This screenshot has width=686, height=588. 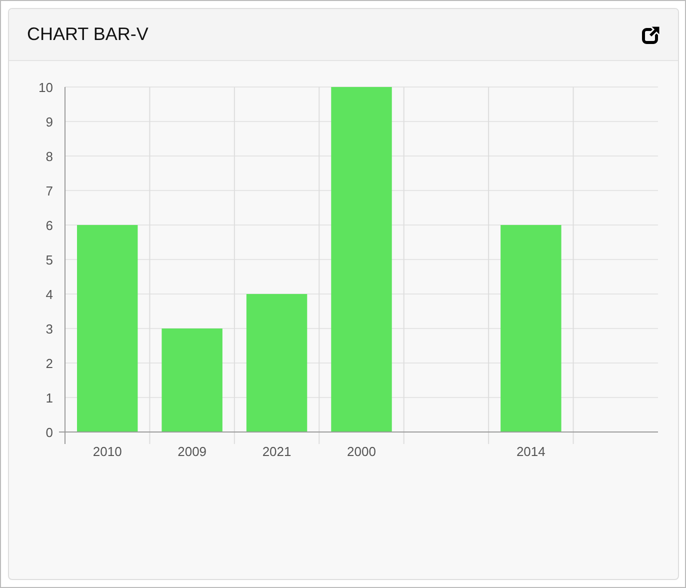 I want to click on y-tick-label: 9, so click(x=49, y=122).